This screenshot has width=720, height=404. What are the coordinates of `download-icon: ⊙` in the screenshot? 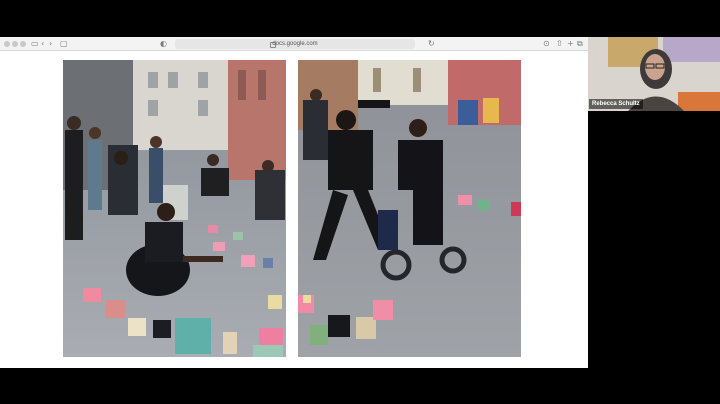 It's located at (546, 44).